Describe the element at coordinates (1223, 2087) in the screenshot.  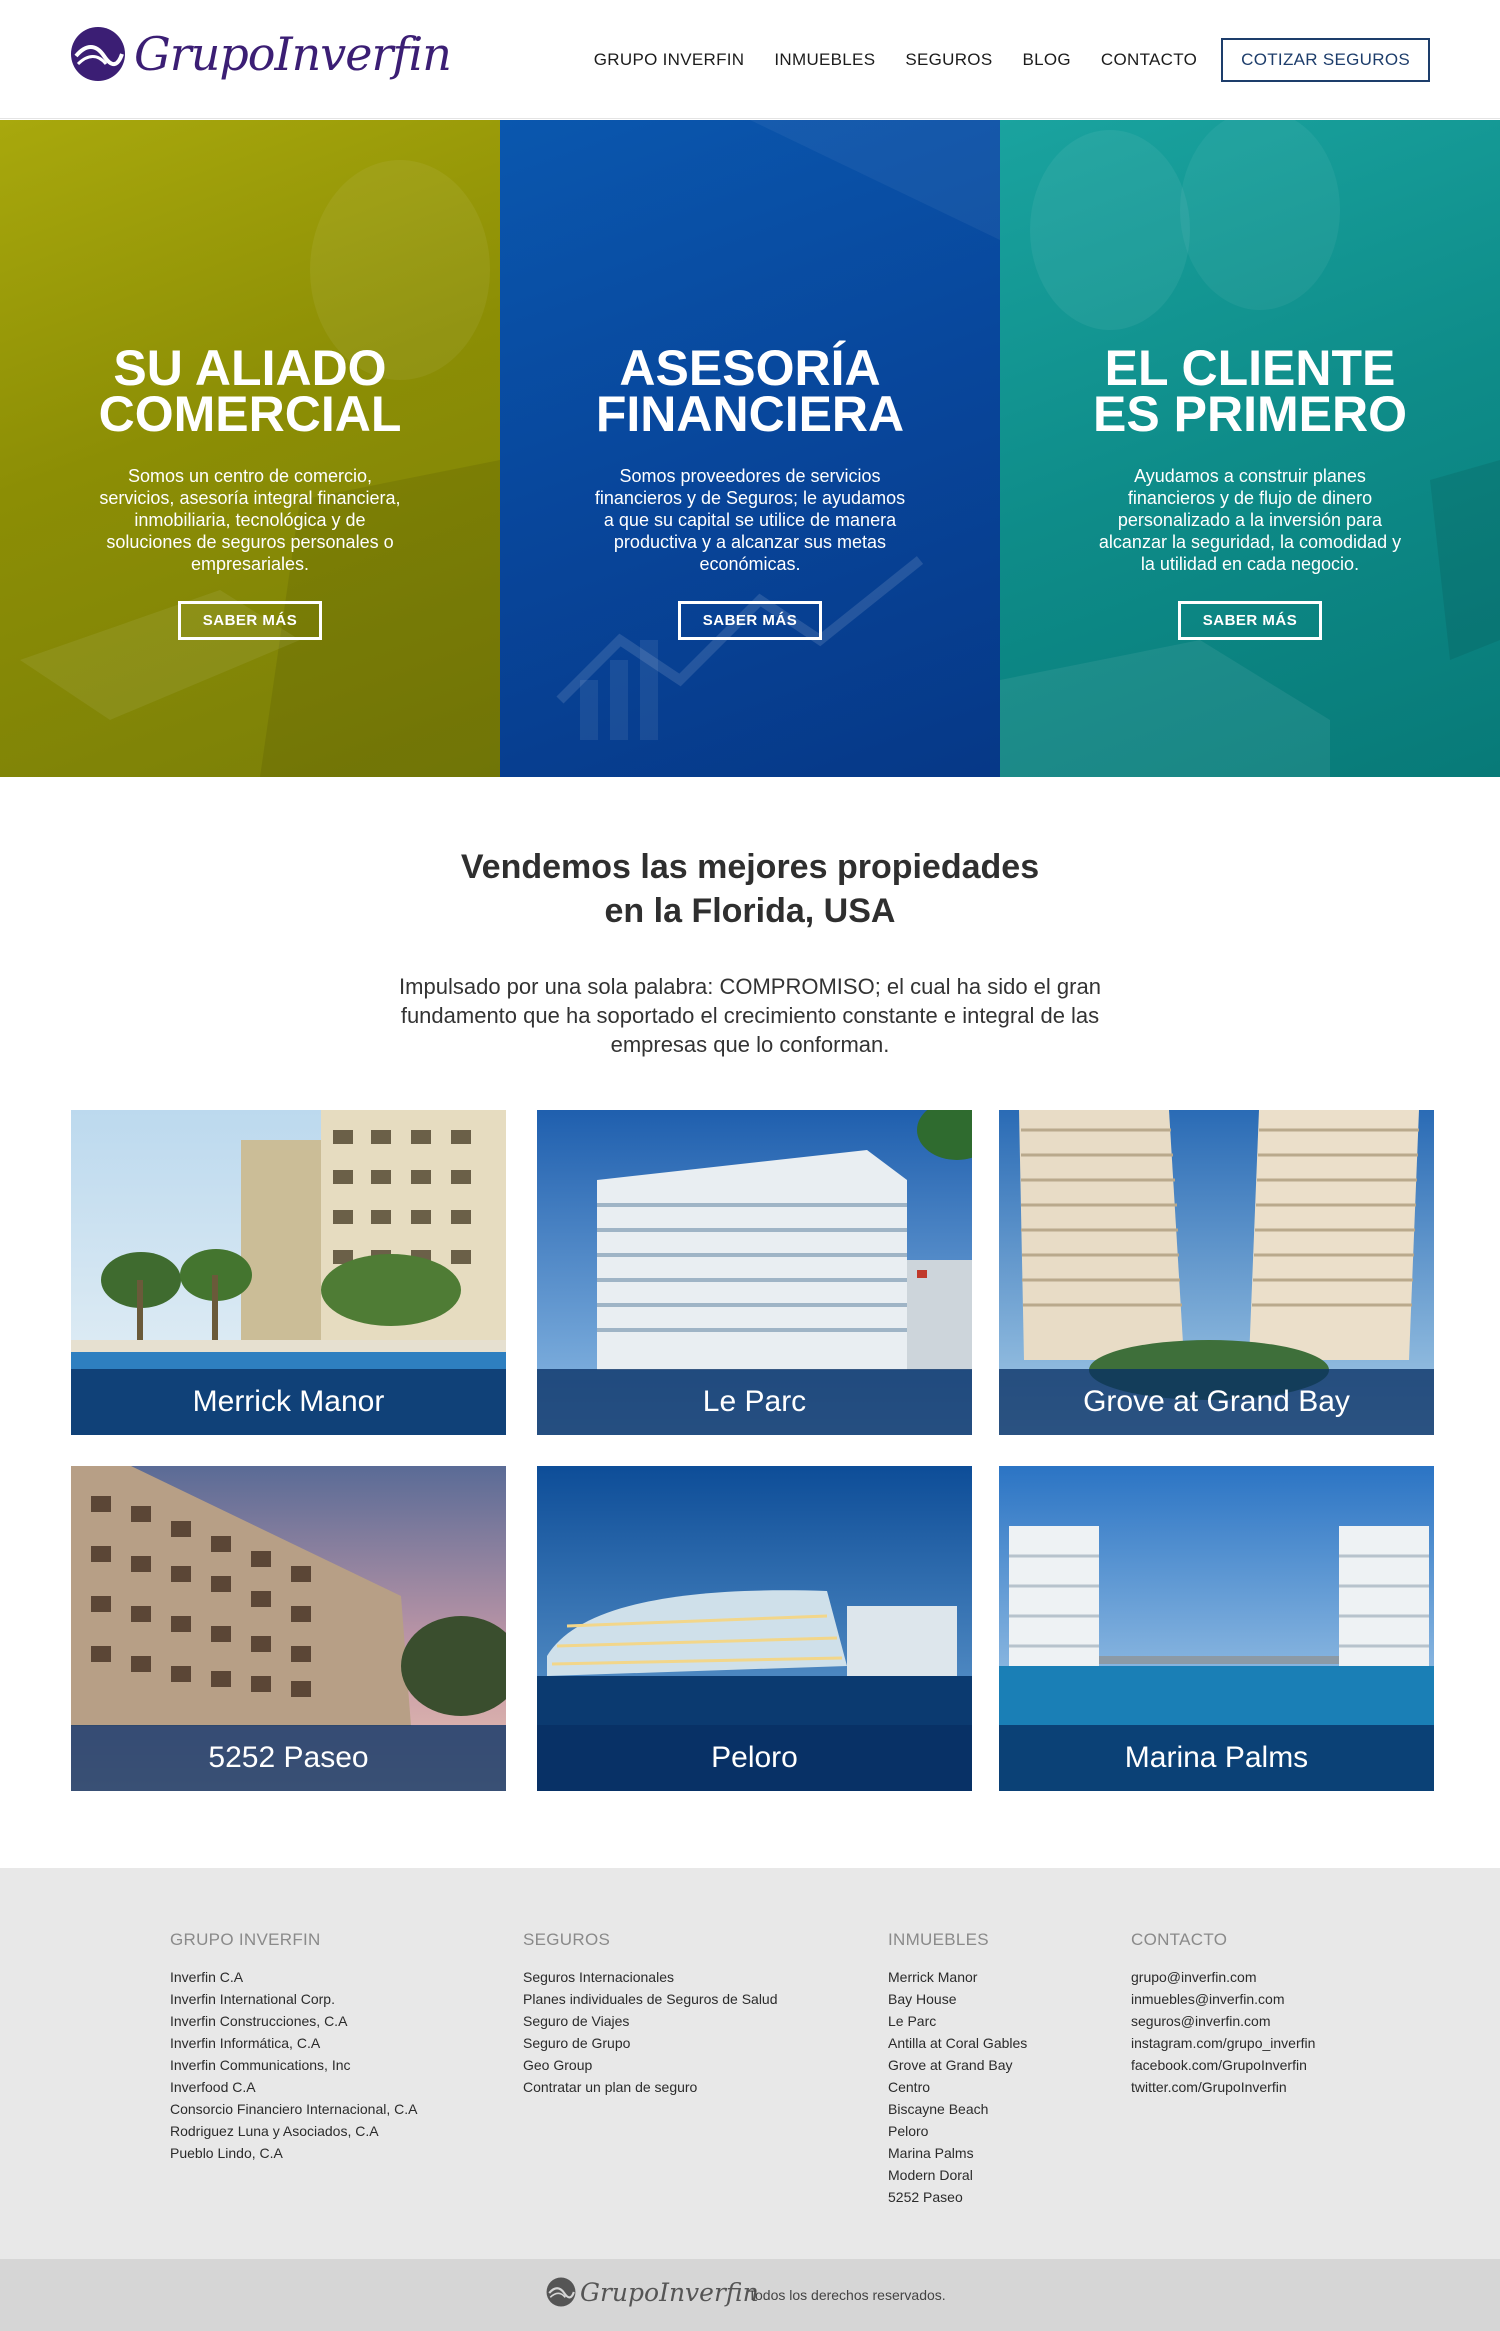
I see `footer-link: twitter.com/GrupoInverfin` at that location.